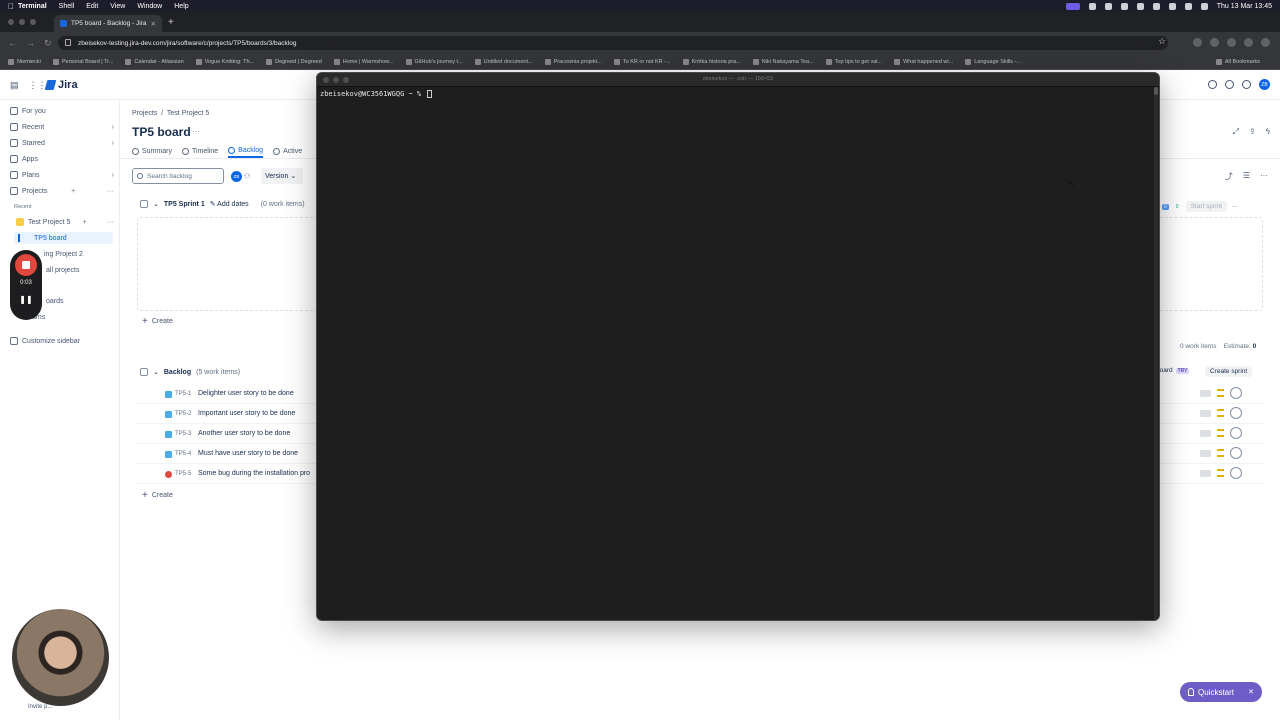 This screenshot has width=1280, height=720. I want to click on quickstart-button: Quickstart ✕, so click(1221, 692).